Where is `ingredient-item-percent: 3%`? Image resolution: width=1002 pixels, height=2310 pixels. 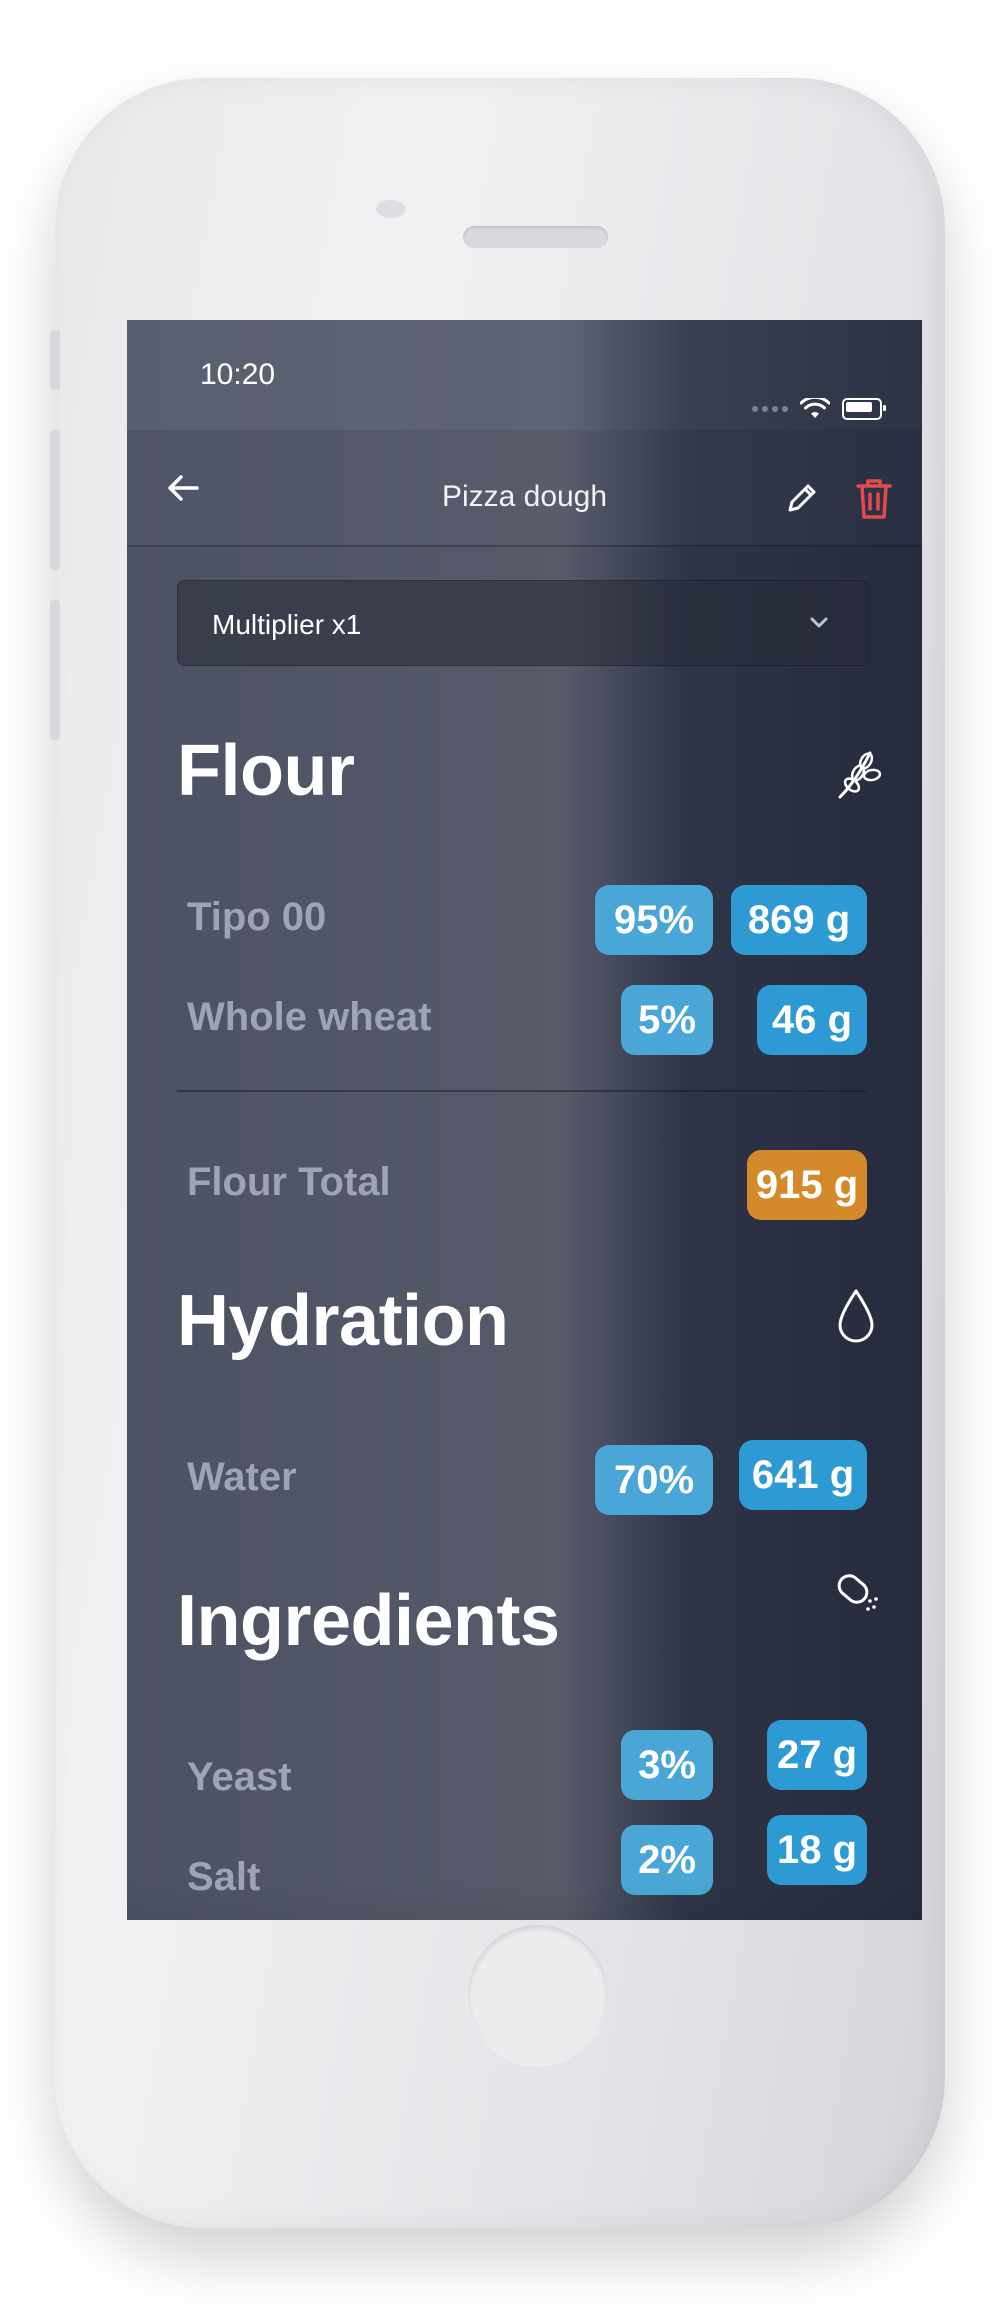
ingredient-item-percent: 3% is located at coordinates (667, 1765).